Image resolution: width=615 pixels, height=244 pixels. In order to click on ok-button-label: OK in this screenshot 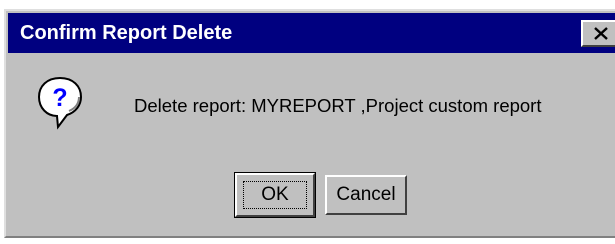, I will do `click(275, 195)`.